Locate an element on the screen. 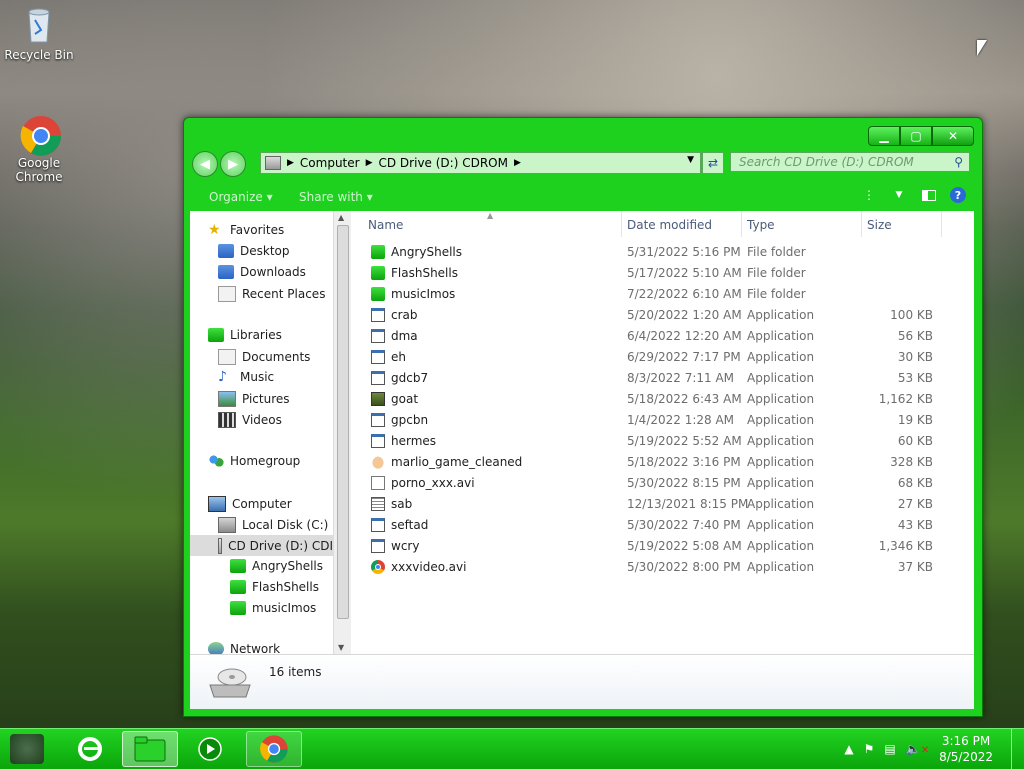  nav-libraries: Libraries is located at coordinates (245, 335).